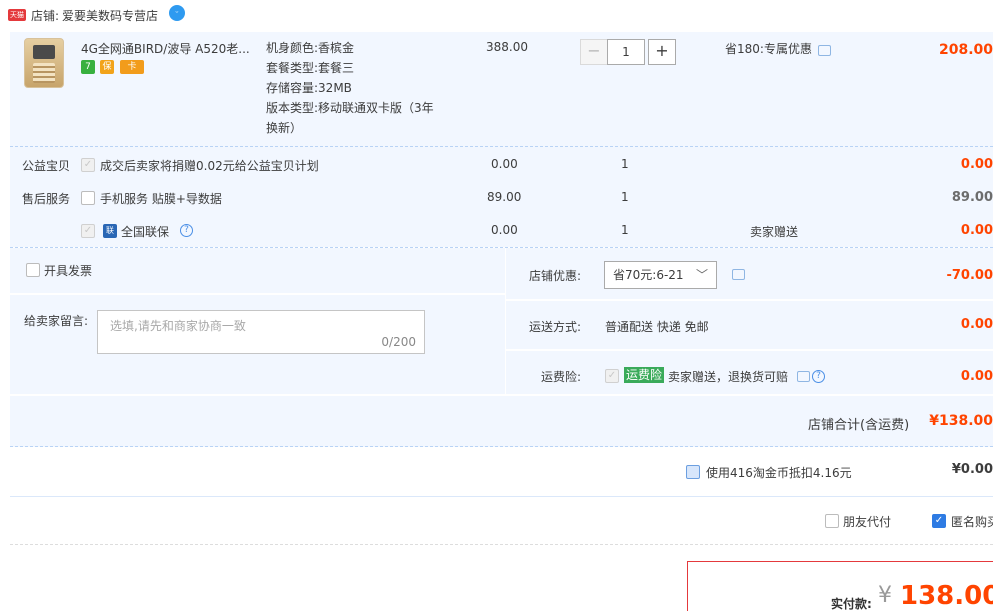 The image size is (993, 611). I want to click on quantity-decrease-button: −, so click(594, 52).